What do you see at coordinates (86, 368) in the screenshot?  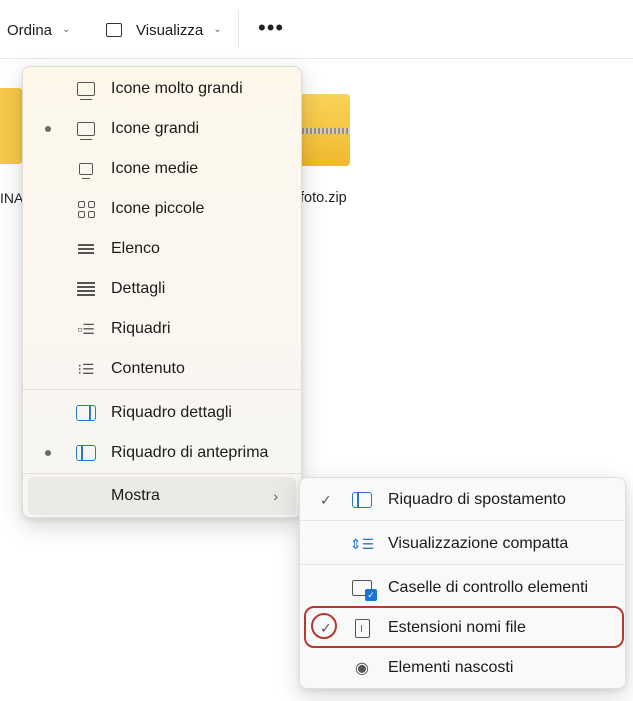 I see `content-icon: ⁝☰` at bounding box center [86, 368].